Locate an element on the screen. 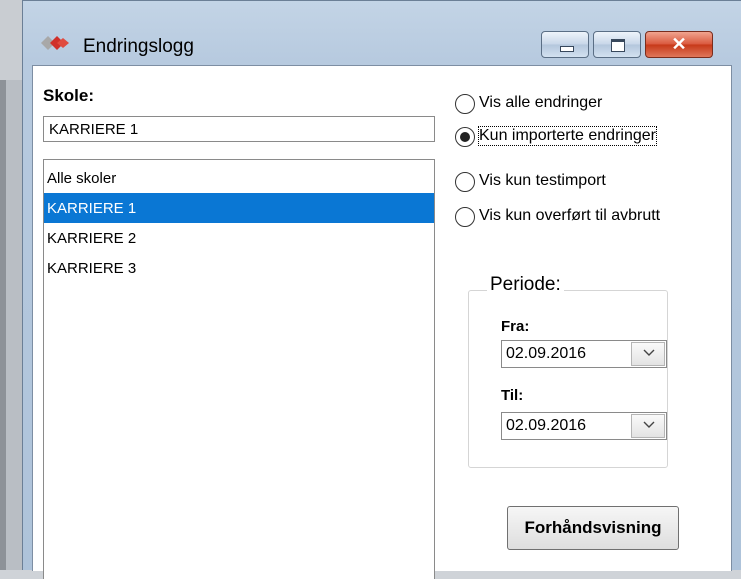 The image size is (741, 579). radio-circle-checked is located at coordinates (465, 137).